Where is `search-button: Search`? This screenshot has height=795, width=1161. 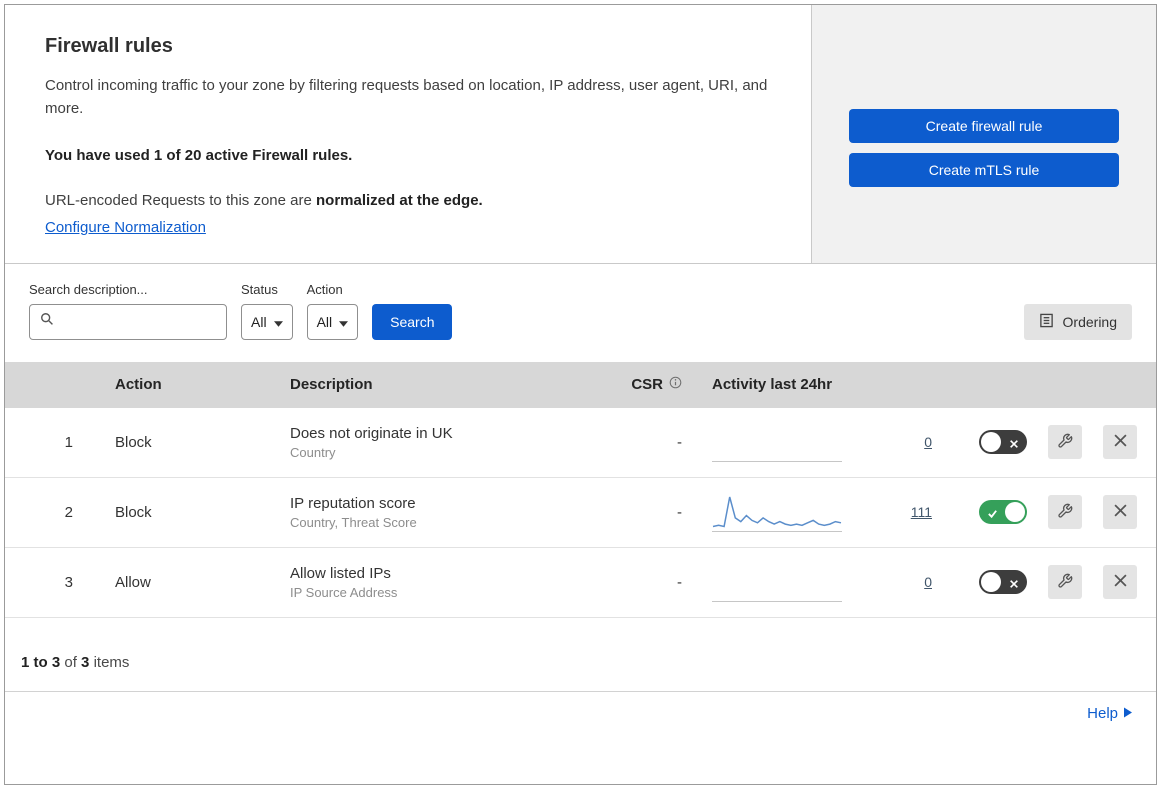
search-button: Search is located at coordinates (412, 321).